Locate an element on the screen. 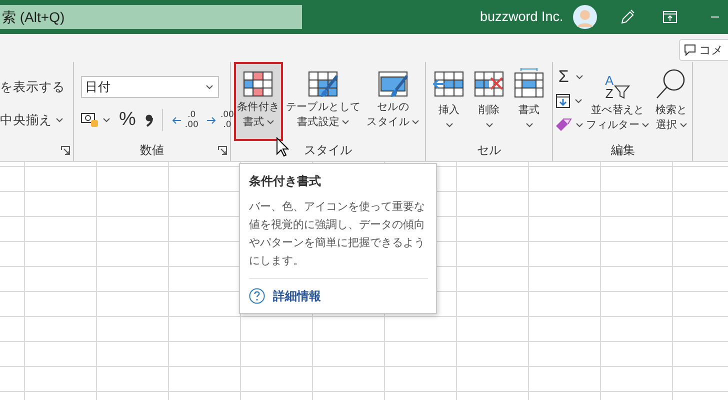 The width and height of the screenshot is (728, 400). ribbon-command: を表示する is located at coordinates (34, 87).